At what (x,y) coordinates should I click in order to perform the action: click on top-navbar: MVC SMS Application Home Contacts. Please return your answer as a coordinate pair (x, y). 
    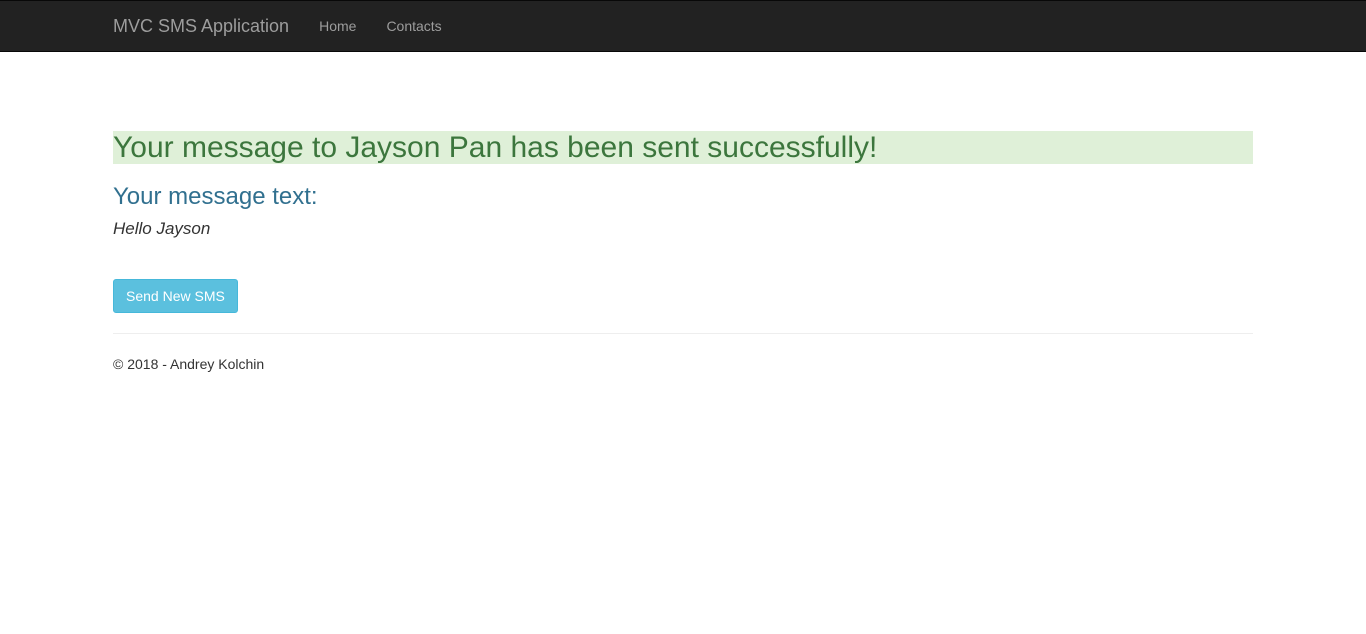
    Looking at the image, I should click on (683, 26).